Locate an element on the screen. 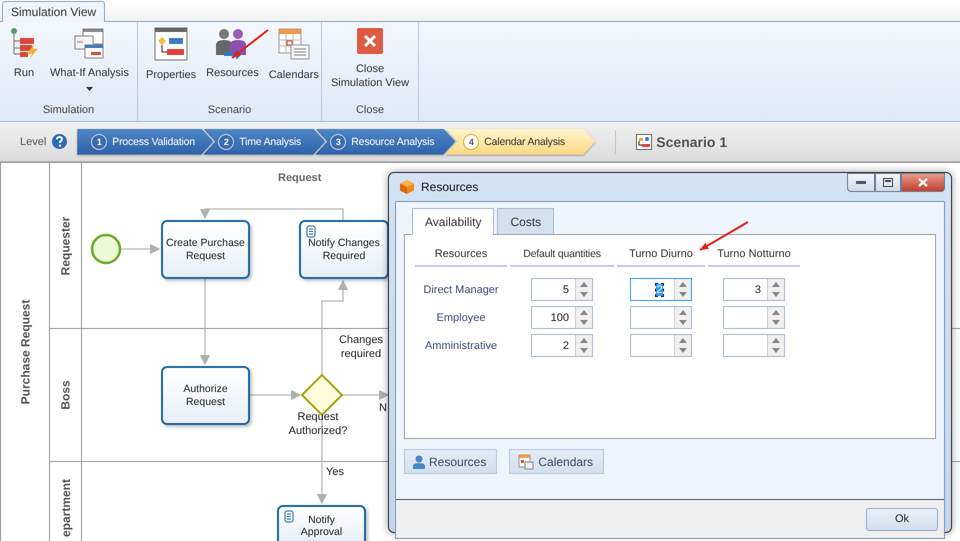  minimize-button is located at coordinates (861, 182).